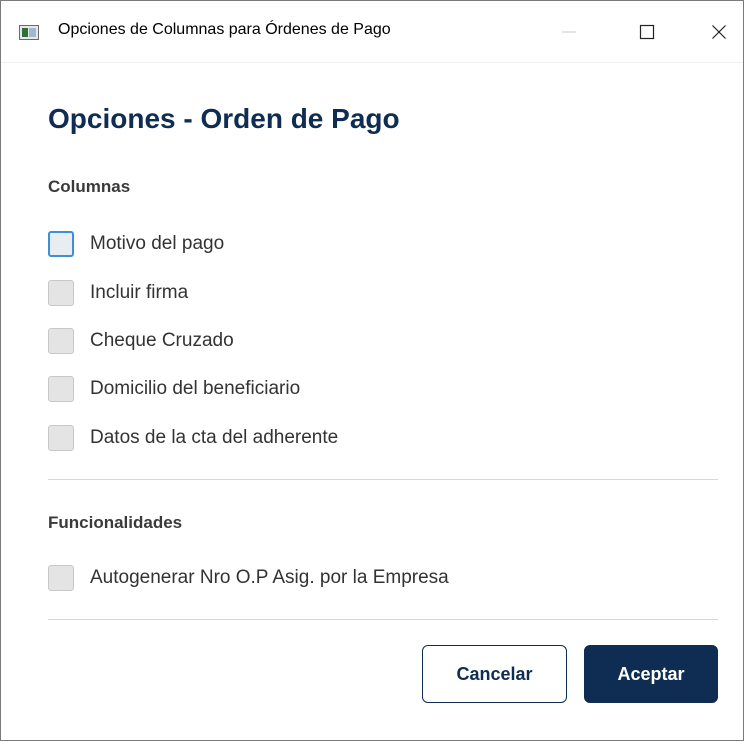 The width and height of the screenshot is (744, 741). I want to click on app-window-icon, so click(29, 32).